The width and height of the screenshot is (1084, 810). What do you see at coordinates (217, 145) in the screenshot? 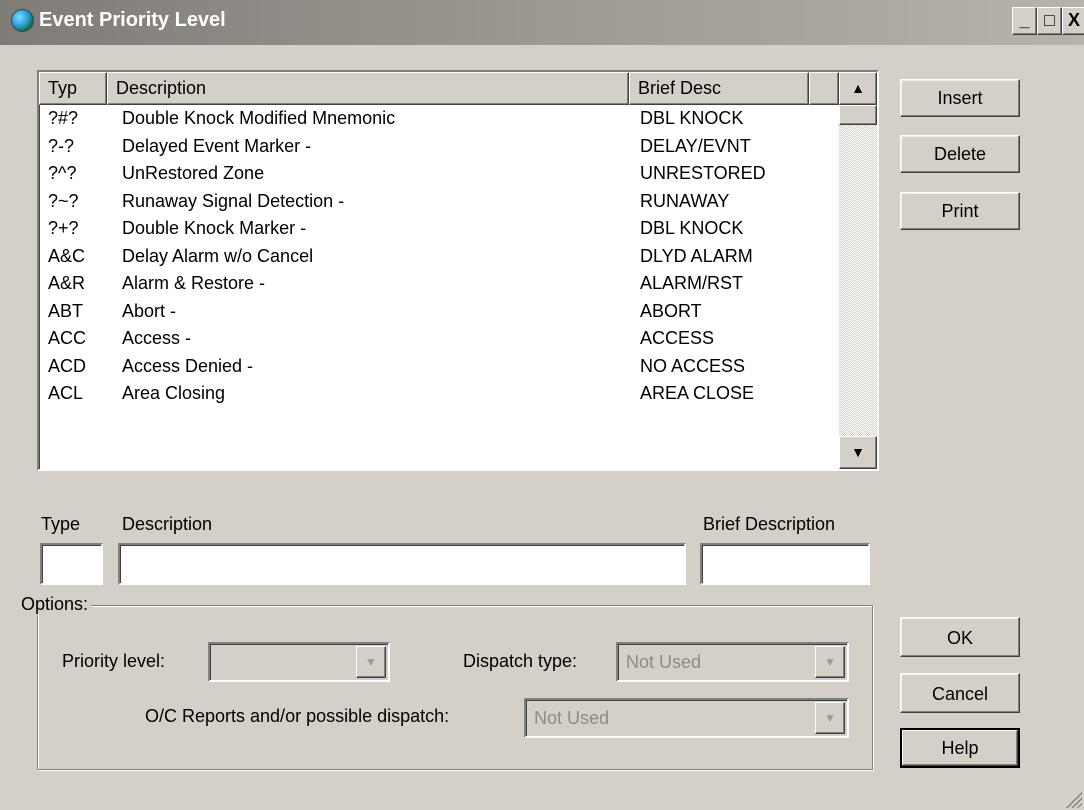
I see `row-description-cell: Delayed Event Marker -` at bounding box center [217, 145].